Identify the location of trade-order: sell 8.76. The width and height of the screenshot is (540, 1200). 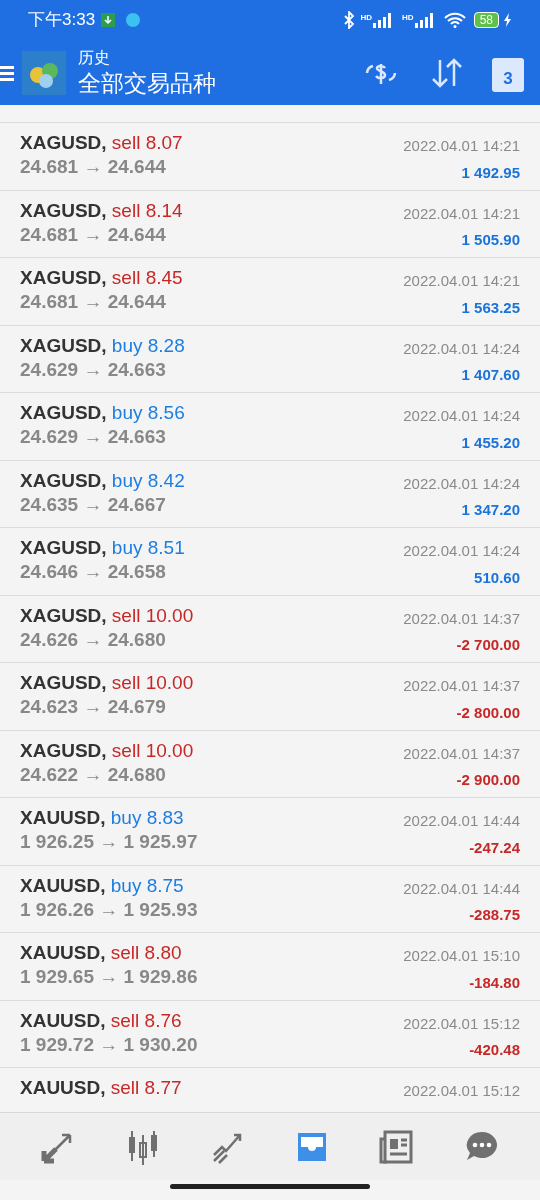
(146, 1020).